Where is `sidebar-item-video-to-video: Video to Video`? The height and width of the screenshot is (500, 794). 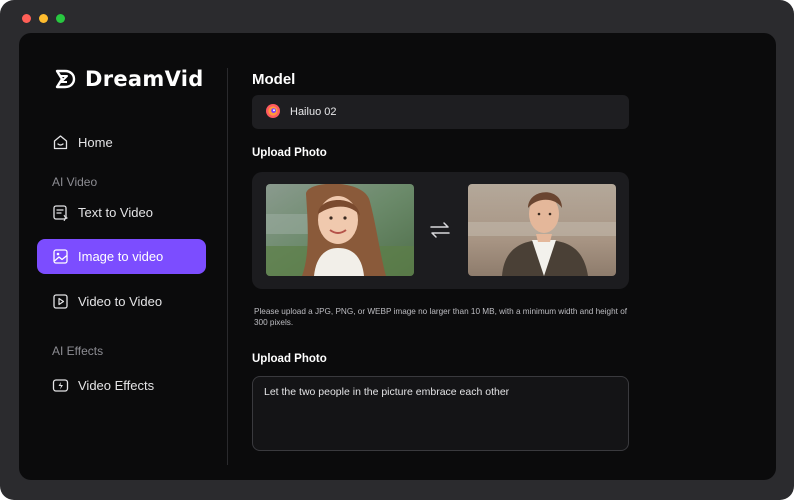
sidebar-item-video-to-video: Video to Video is located at coordinates (121, 301).